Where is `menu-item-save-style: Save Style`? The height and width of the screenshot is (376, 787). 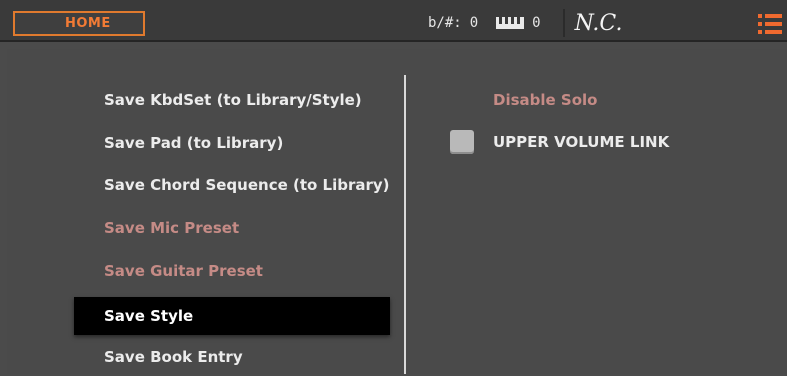 menu-item-save-style: Save Style is located at coordinates (232, 316).